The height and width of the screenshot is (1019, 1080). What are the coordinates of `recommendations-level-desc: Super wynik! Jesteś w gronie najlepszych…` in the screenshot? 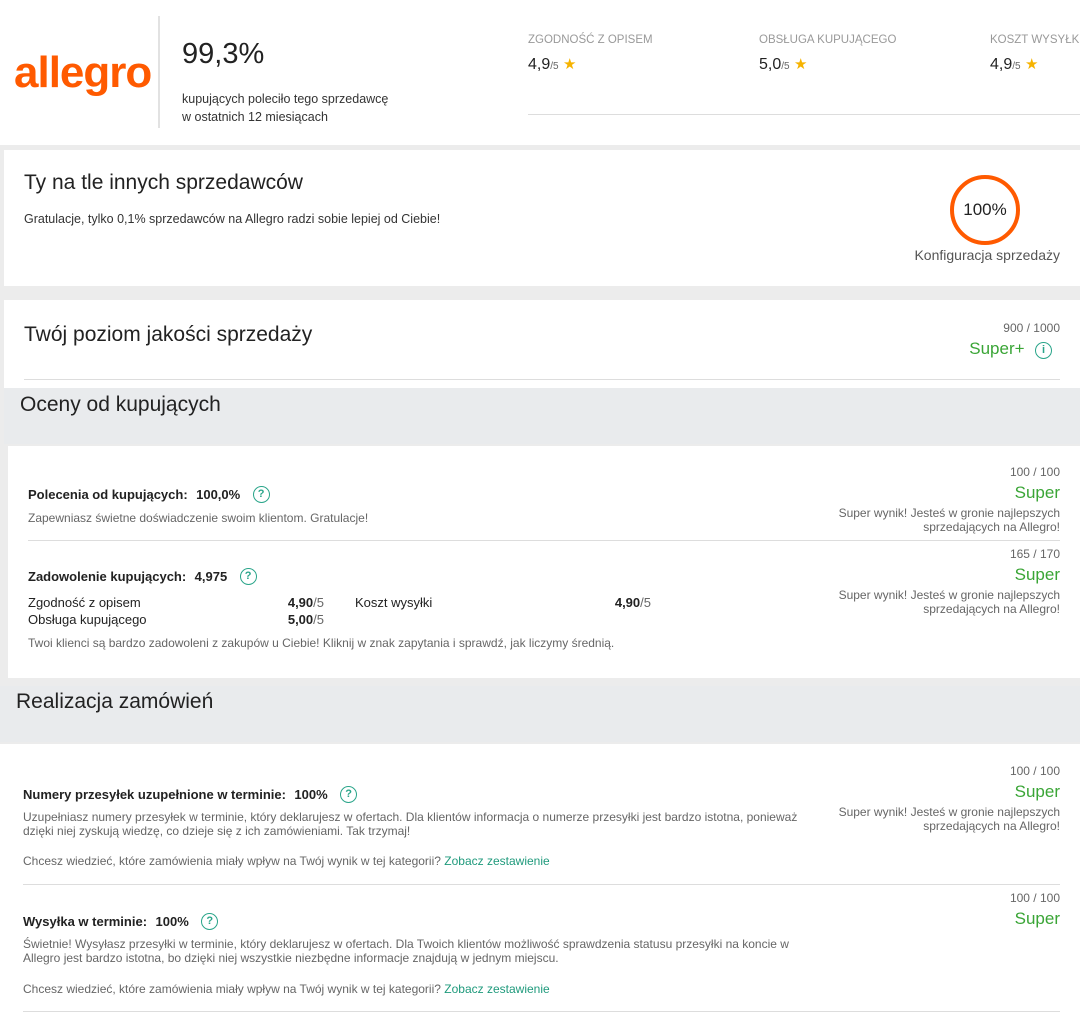 It's located at (949, 520).